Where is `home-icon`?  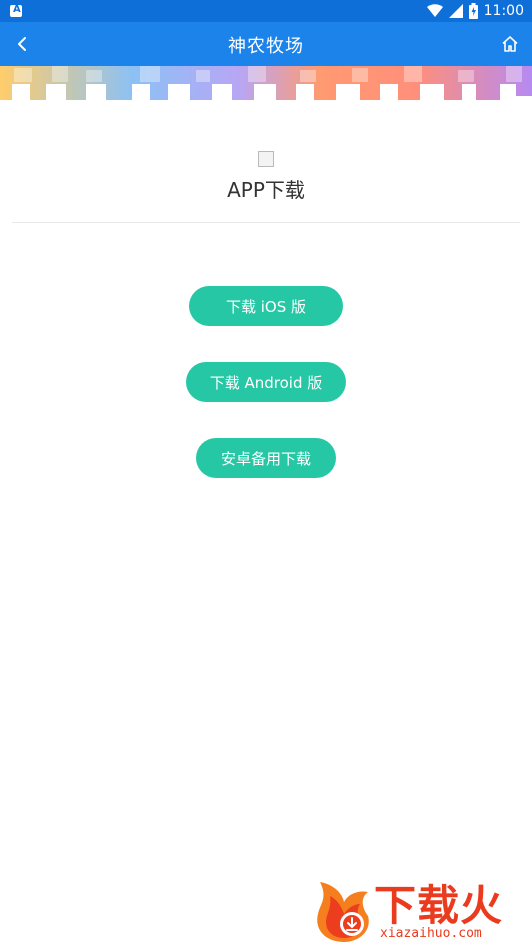
home-icon is located at coordinates (510, 44).